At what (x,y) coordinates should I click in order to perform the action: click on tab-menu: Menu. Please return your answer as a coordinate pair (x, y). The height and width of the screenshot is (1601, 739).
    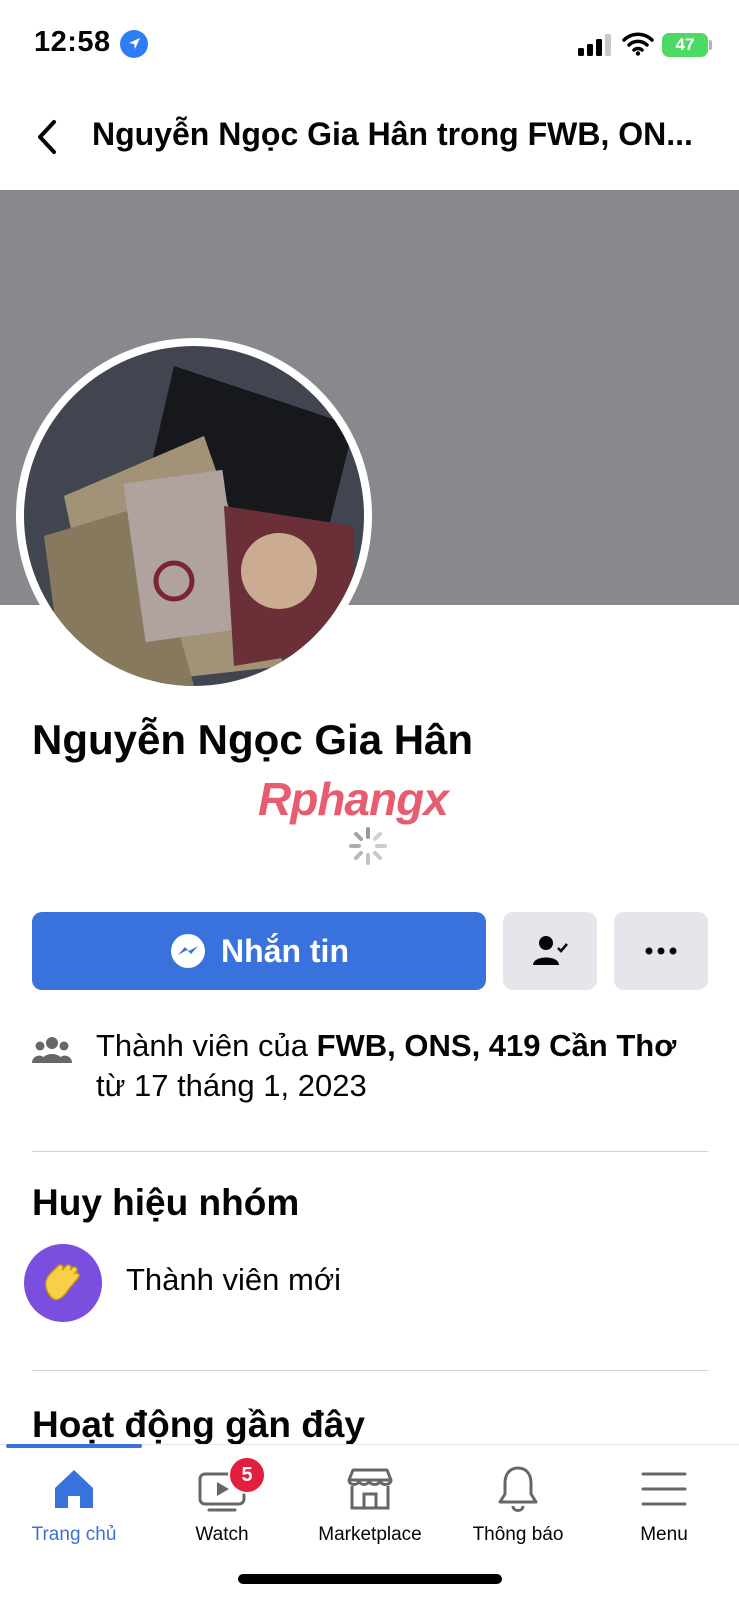
    Looking at the image, I should click on (664, 1504).